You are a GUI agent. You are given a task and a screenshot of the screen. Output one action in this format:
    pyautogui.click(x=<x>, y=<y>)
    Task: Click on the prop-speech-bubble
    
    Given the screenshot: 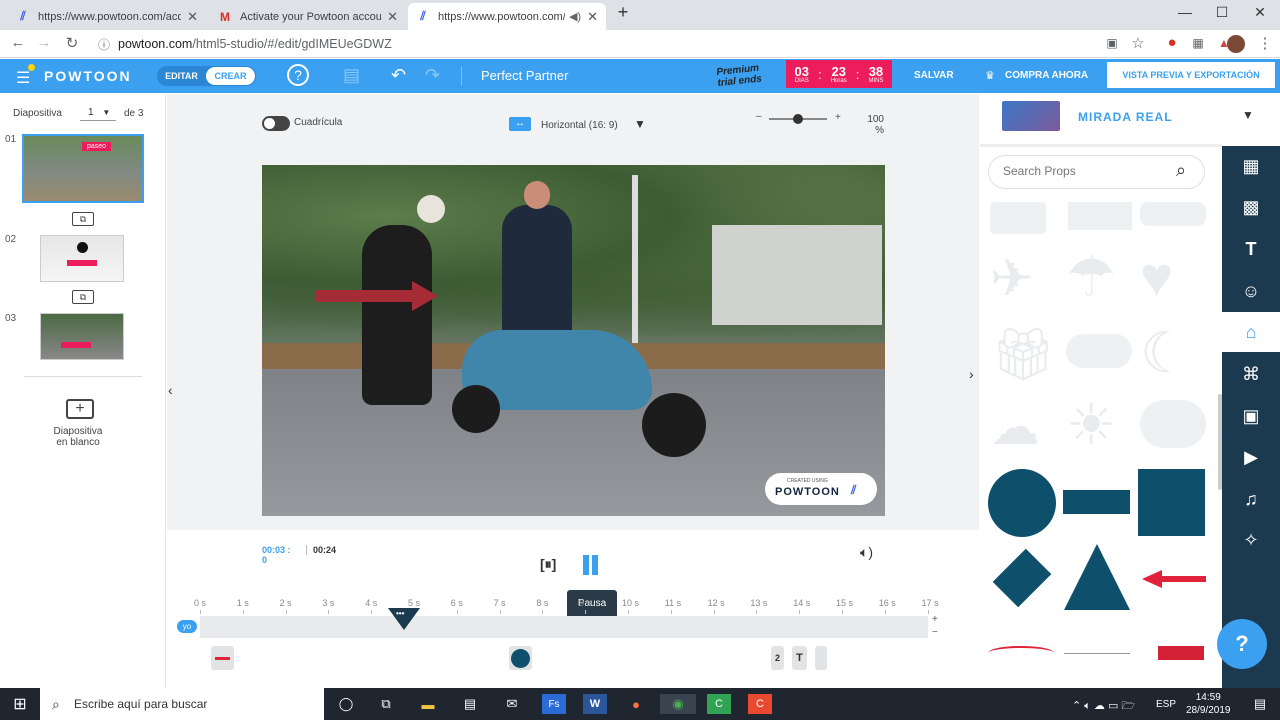 What is the action you would take?
    pyautogui.click(x=1173, y=424)
    